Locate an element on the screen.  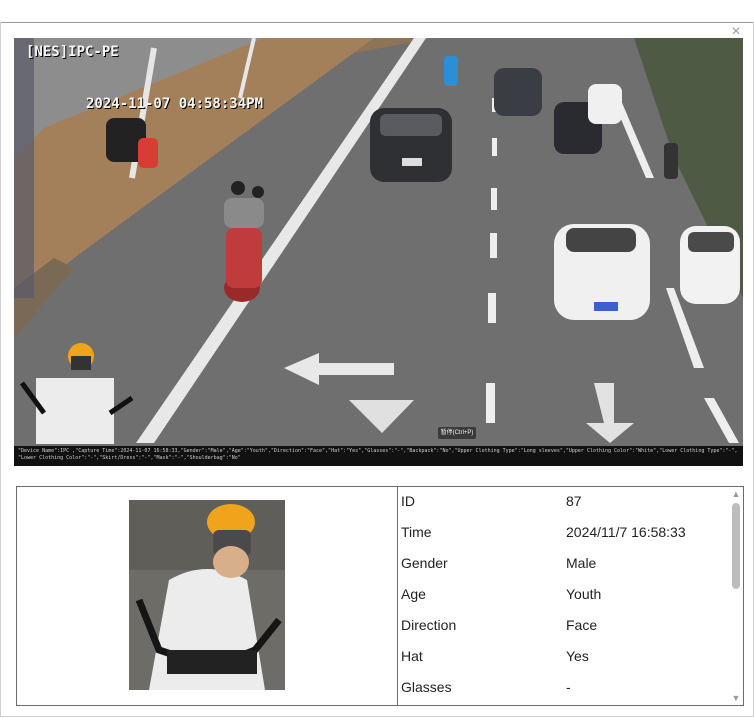
attr-value: 2024/11/7 16:58:33 is located at coordinates (626, 532).